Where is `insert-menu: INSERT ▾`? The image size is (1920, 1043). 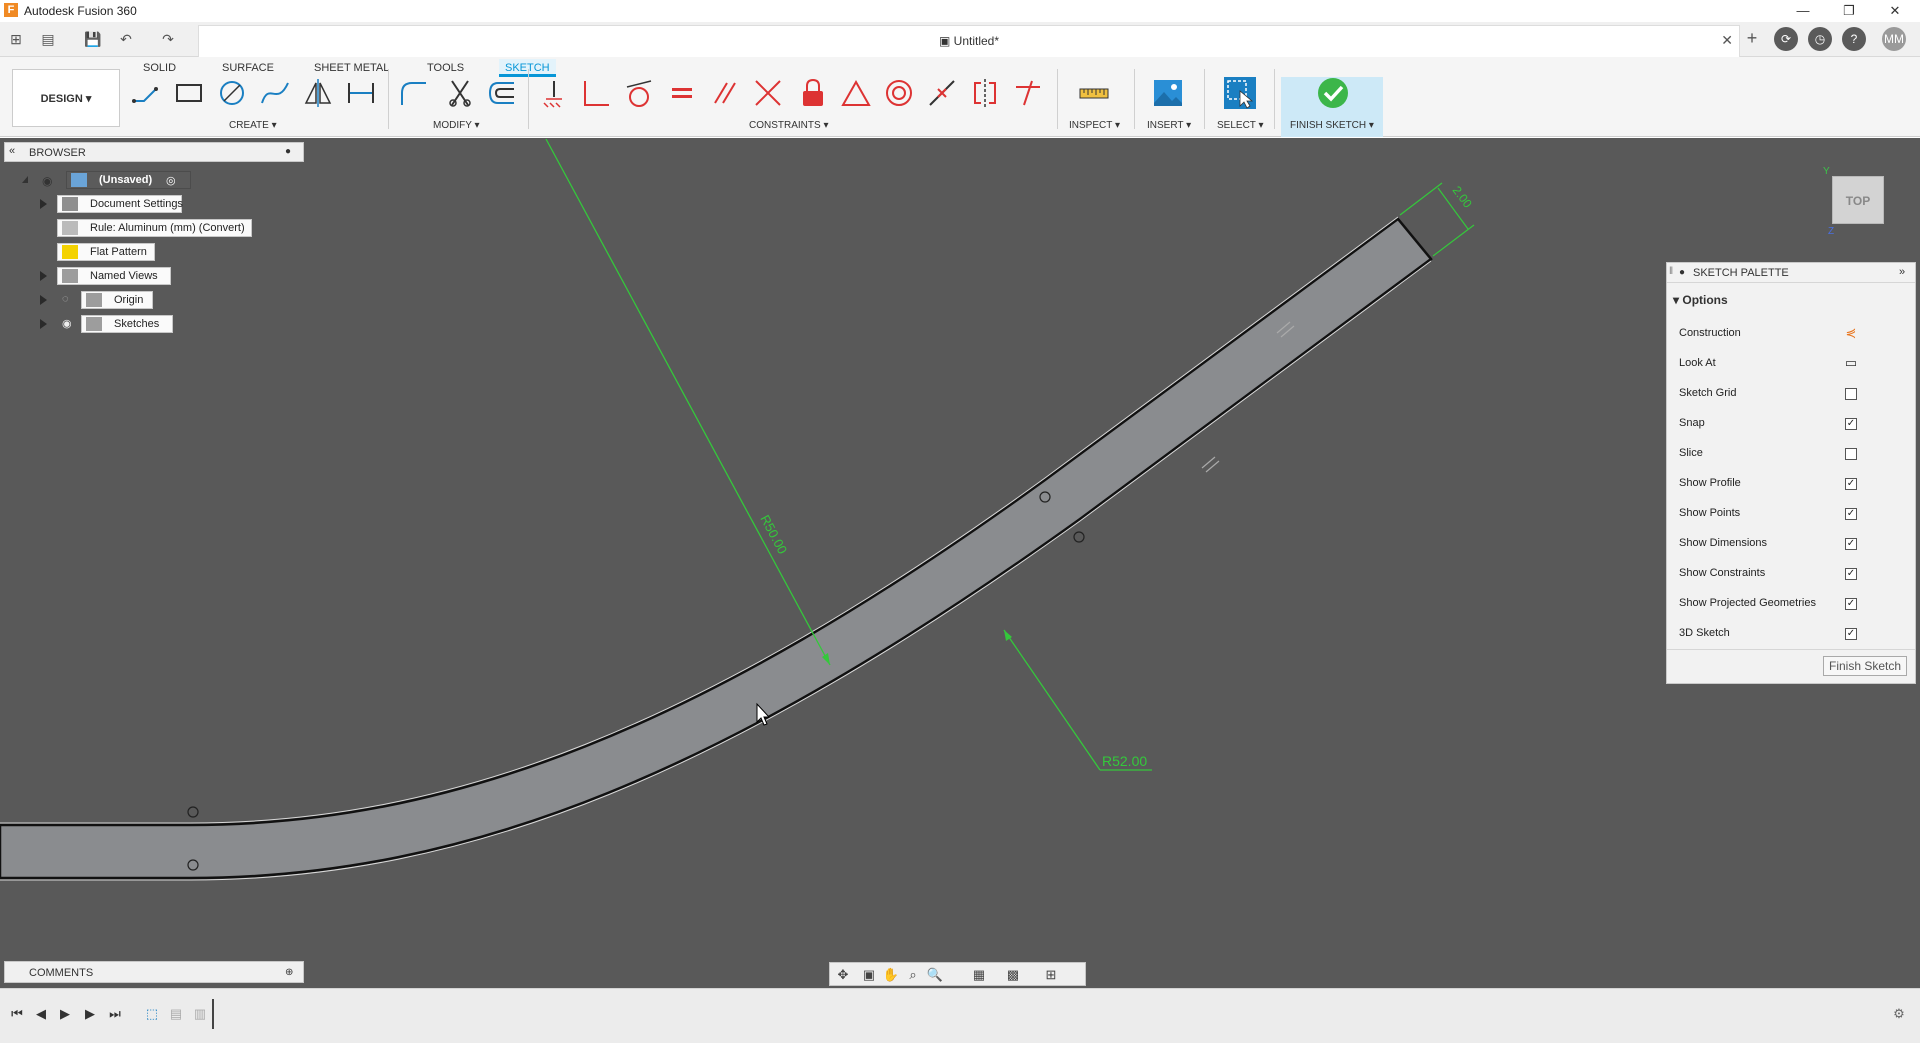
insert-menu: INSERT ▾ is located at coordinates (1169, 125).